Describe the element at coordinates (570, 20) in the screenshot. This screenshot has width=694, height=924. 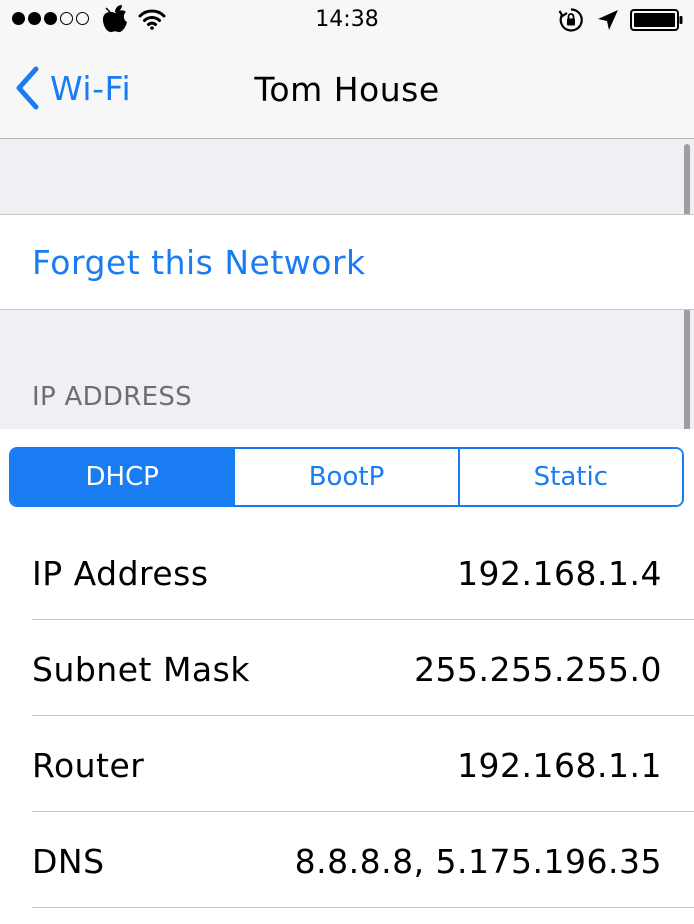
I see `rotation-lock-icon` at that location.